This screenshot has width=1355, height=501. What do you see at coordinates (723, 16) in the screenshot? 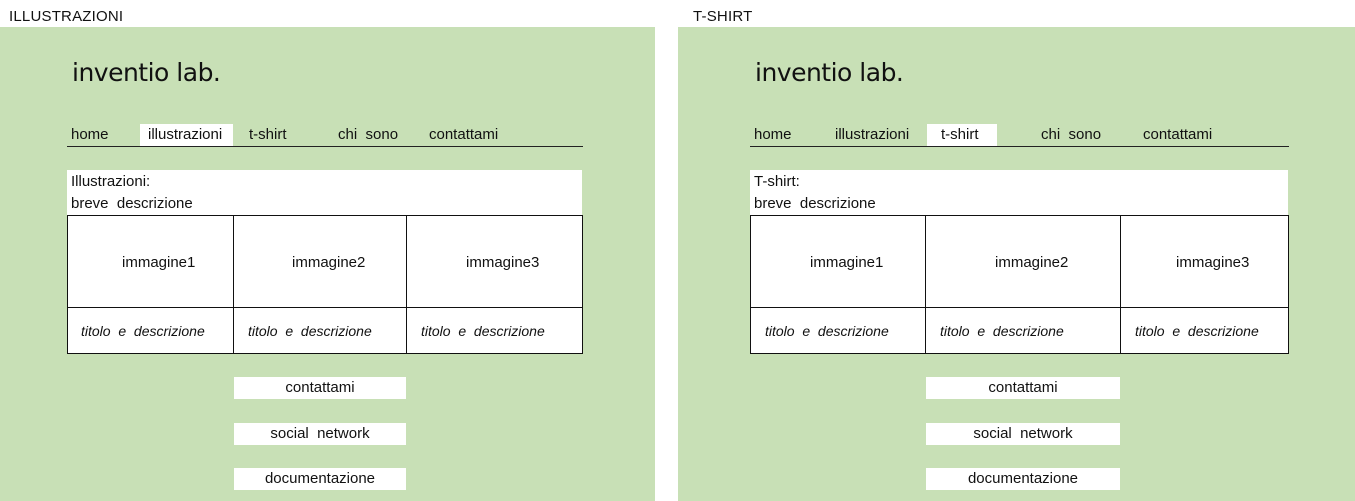
I see `frame-title-t-shirt: T-SHIRT` at bounding box center [723, 16].